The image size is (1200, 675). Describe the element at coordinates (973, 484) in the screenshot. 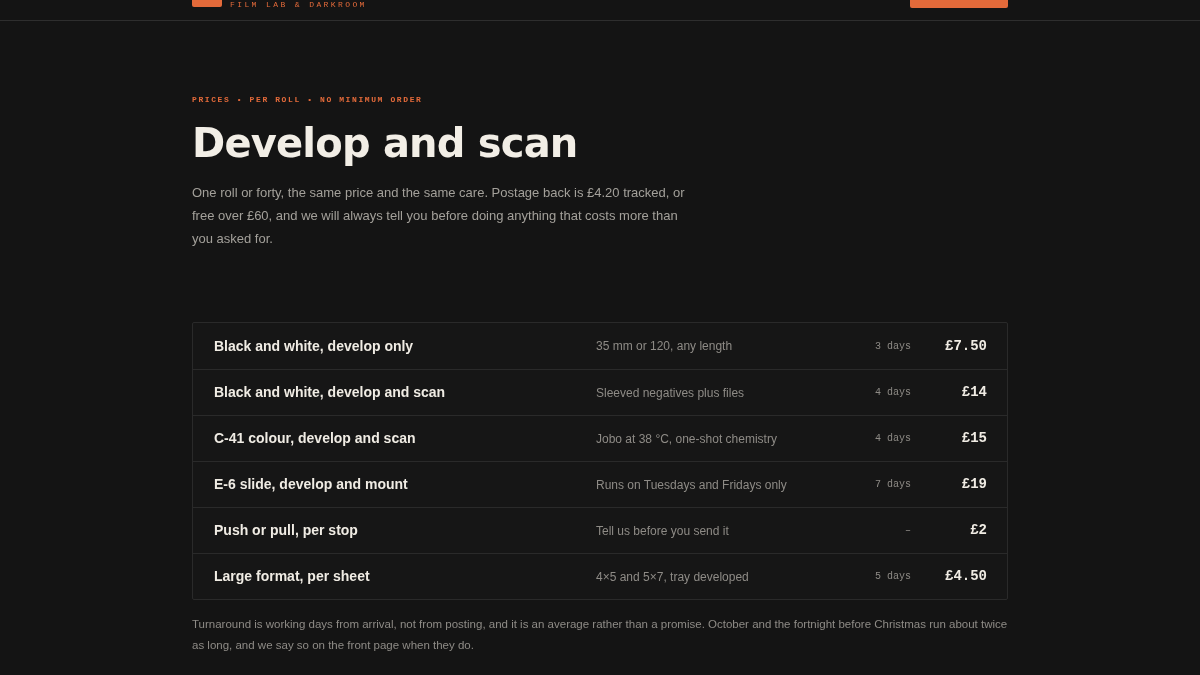

I see `price: £19` at that location.